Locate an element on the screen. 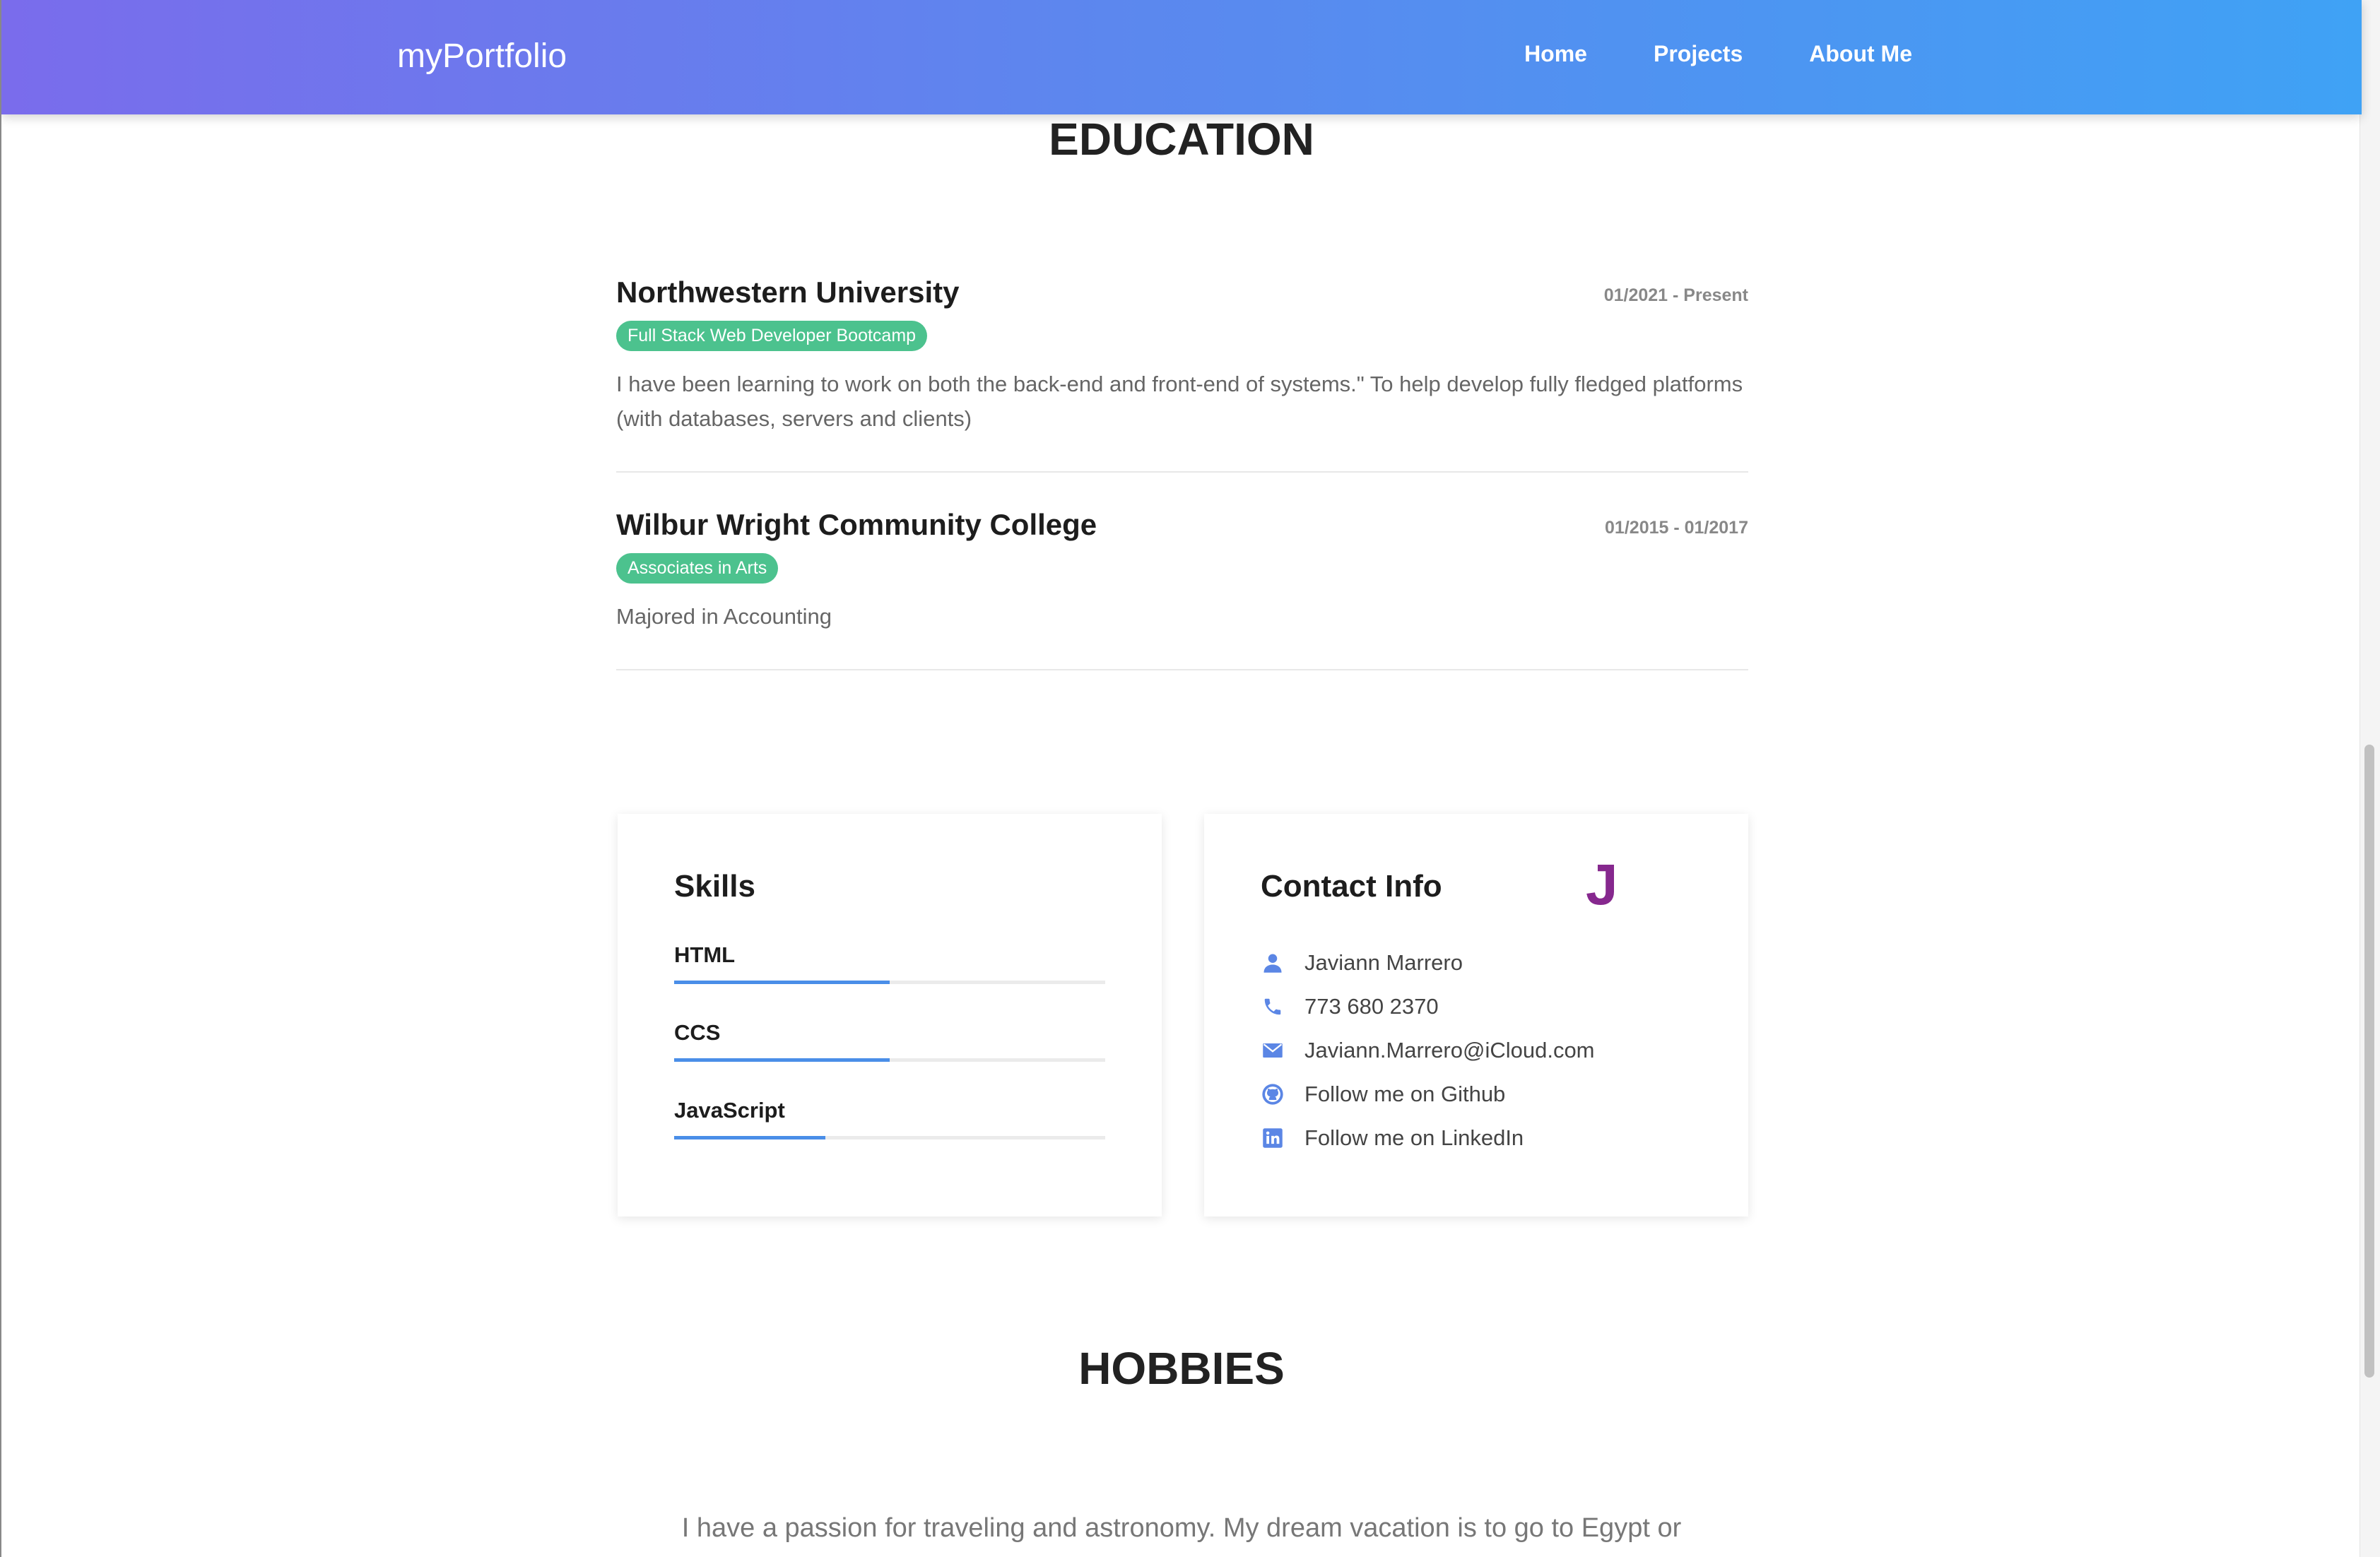  skills-title: Skills is located at coordinates (715, 886).